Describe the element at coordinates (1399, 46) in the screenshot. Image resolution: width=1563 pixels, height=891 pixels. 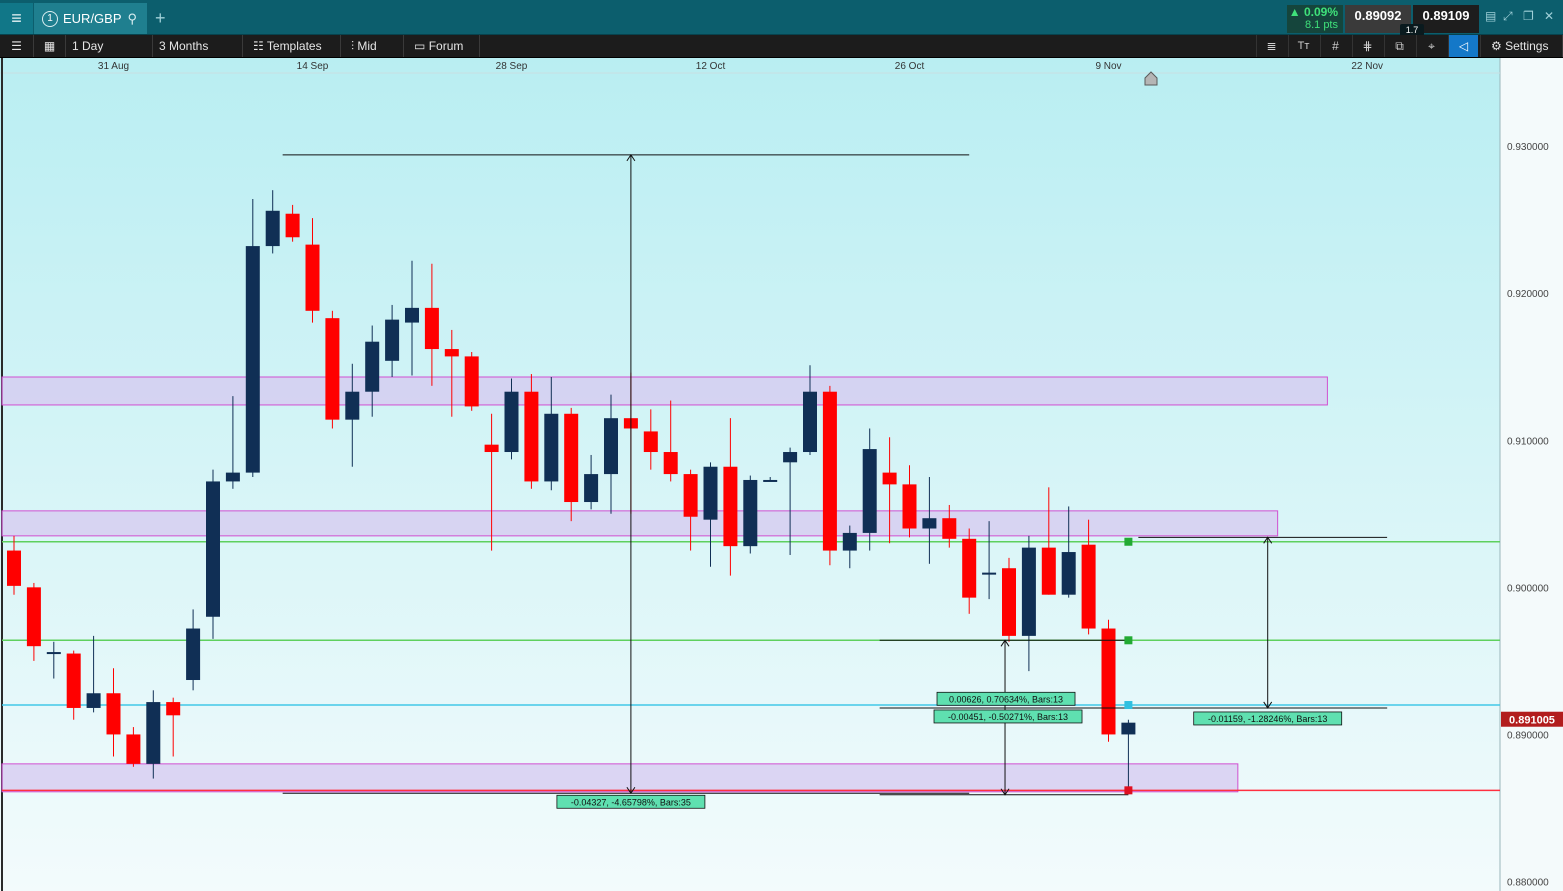
I see `copy-icon: ⧉` at that location.